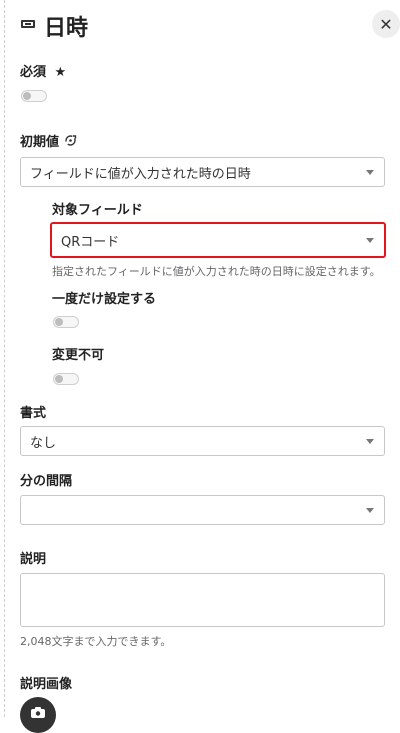 Image resolution: width=400 pixels, height=733 pixels. What do you see at coordinates (28, 24) in the screenshot?
I see `date-field-icon` at bounding box center [28, 24].